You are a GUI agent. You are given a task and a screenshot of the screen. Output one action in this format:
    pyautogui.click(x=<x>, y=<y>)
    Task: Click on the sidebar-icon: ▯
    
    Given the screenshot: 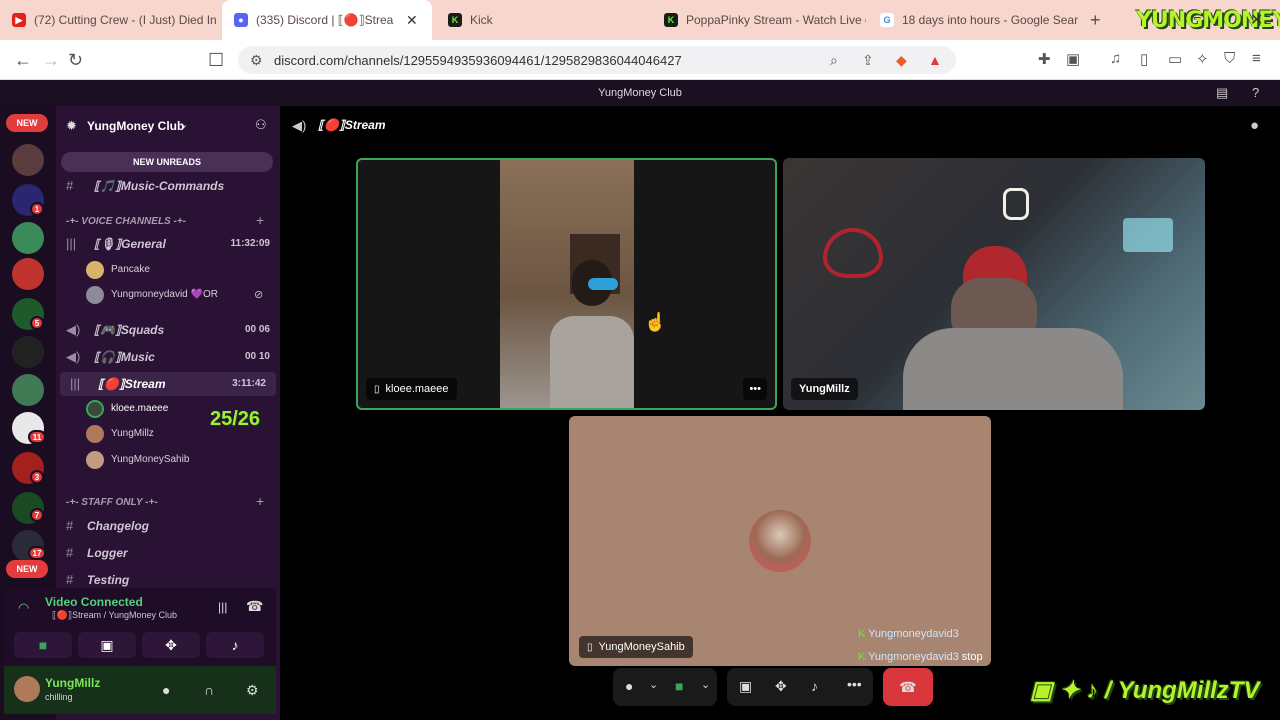 What is the action you would take?
    pyautogui.click(x=1144, y=59)
    